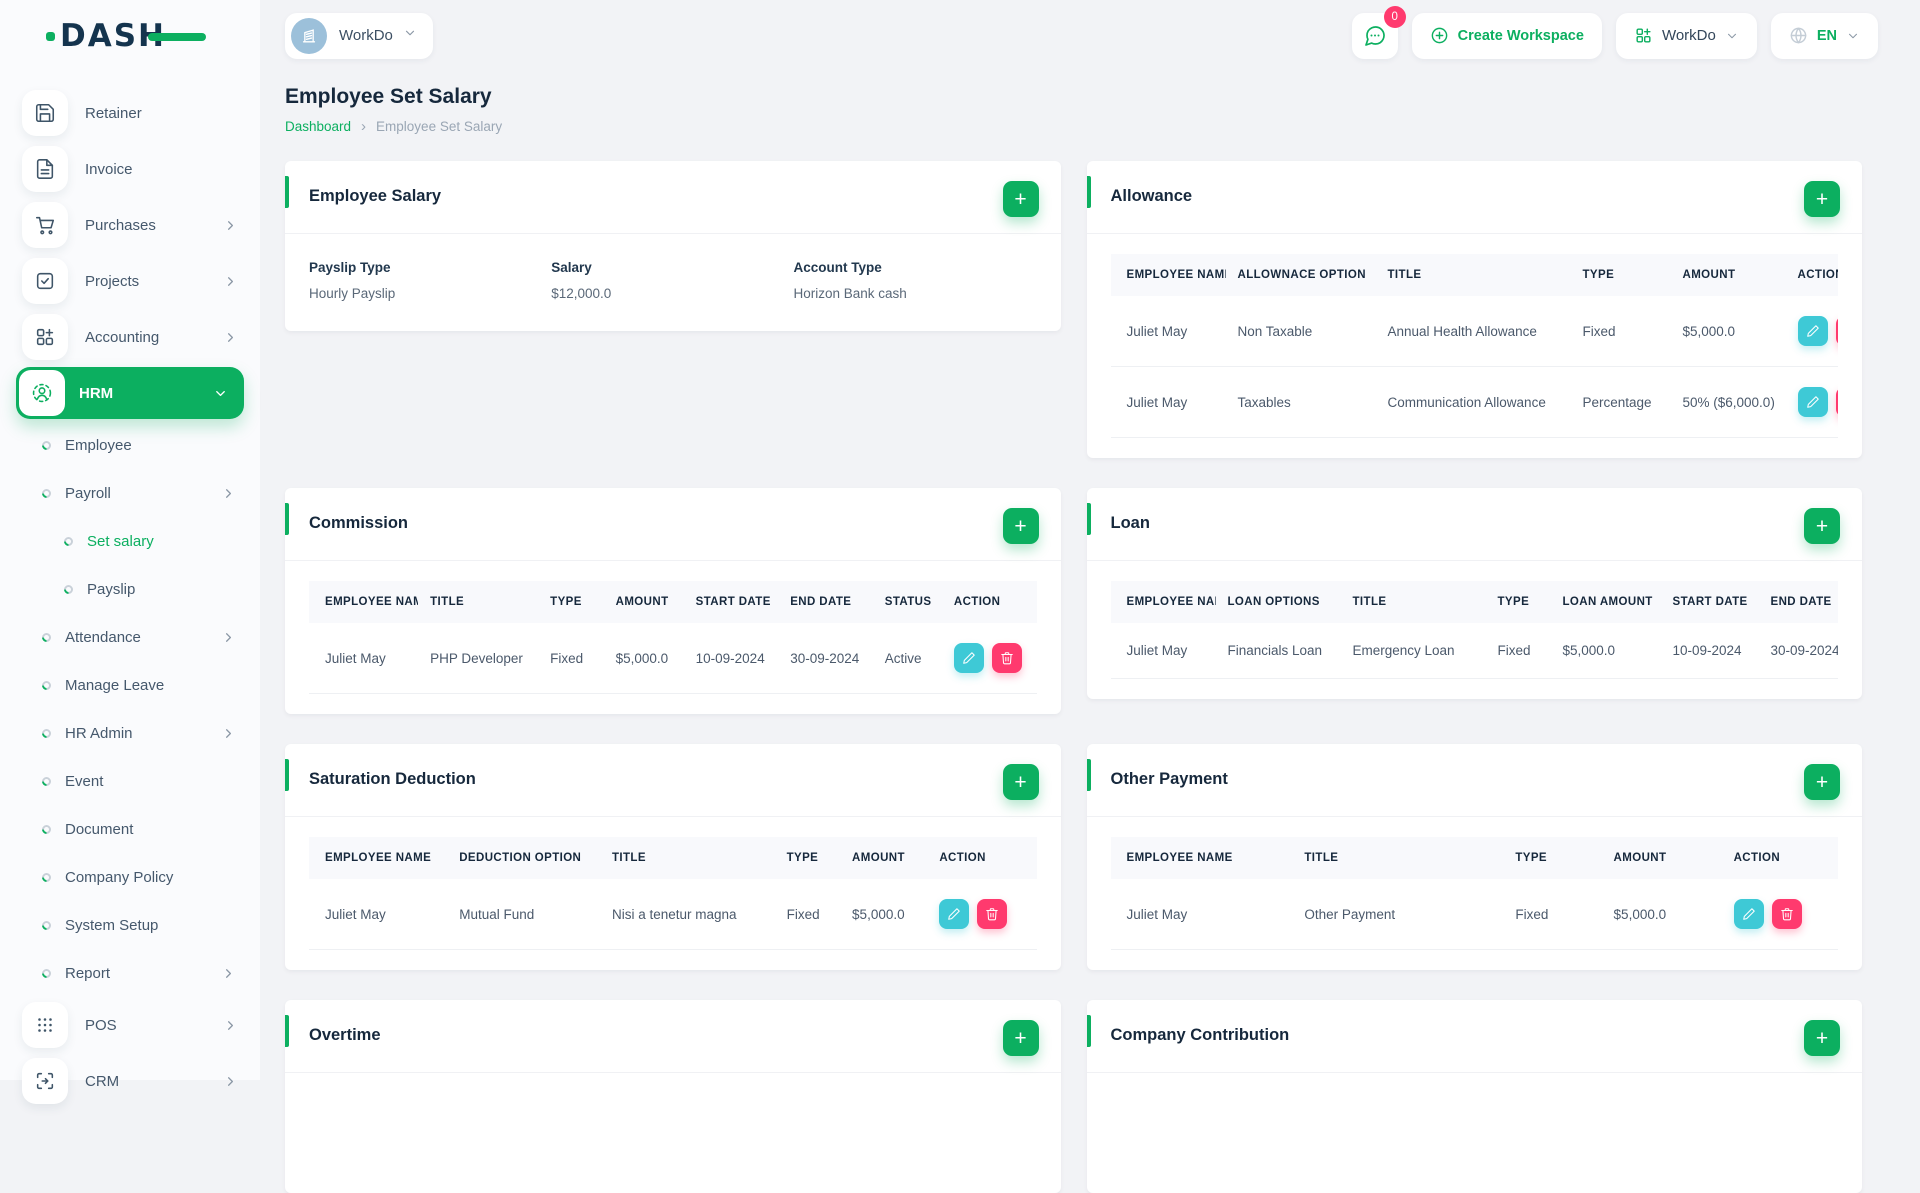 This screenshot has height=1193, width=1920. What do you see at coordinates (1474, 1096) in the screenshot?
I see `company-contribution-card: Company Contribution +` at bounding box center [1474, 1096].